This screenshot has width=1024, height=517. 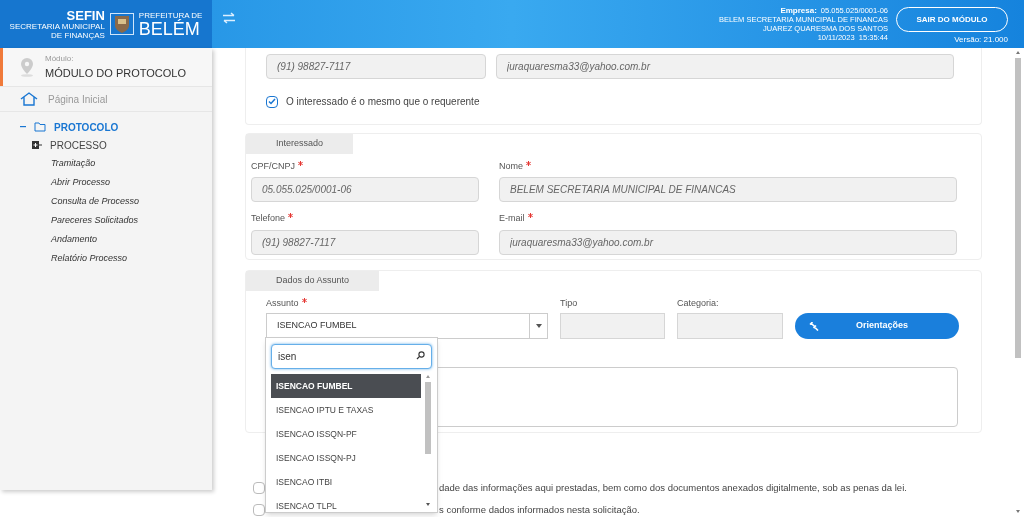 What do you see at coordinates (74, 239) in the screenshot?
I see `tree-item: Andamento` at bounding box center [74, 239].